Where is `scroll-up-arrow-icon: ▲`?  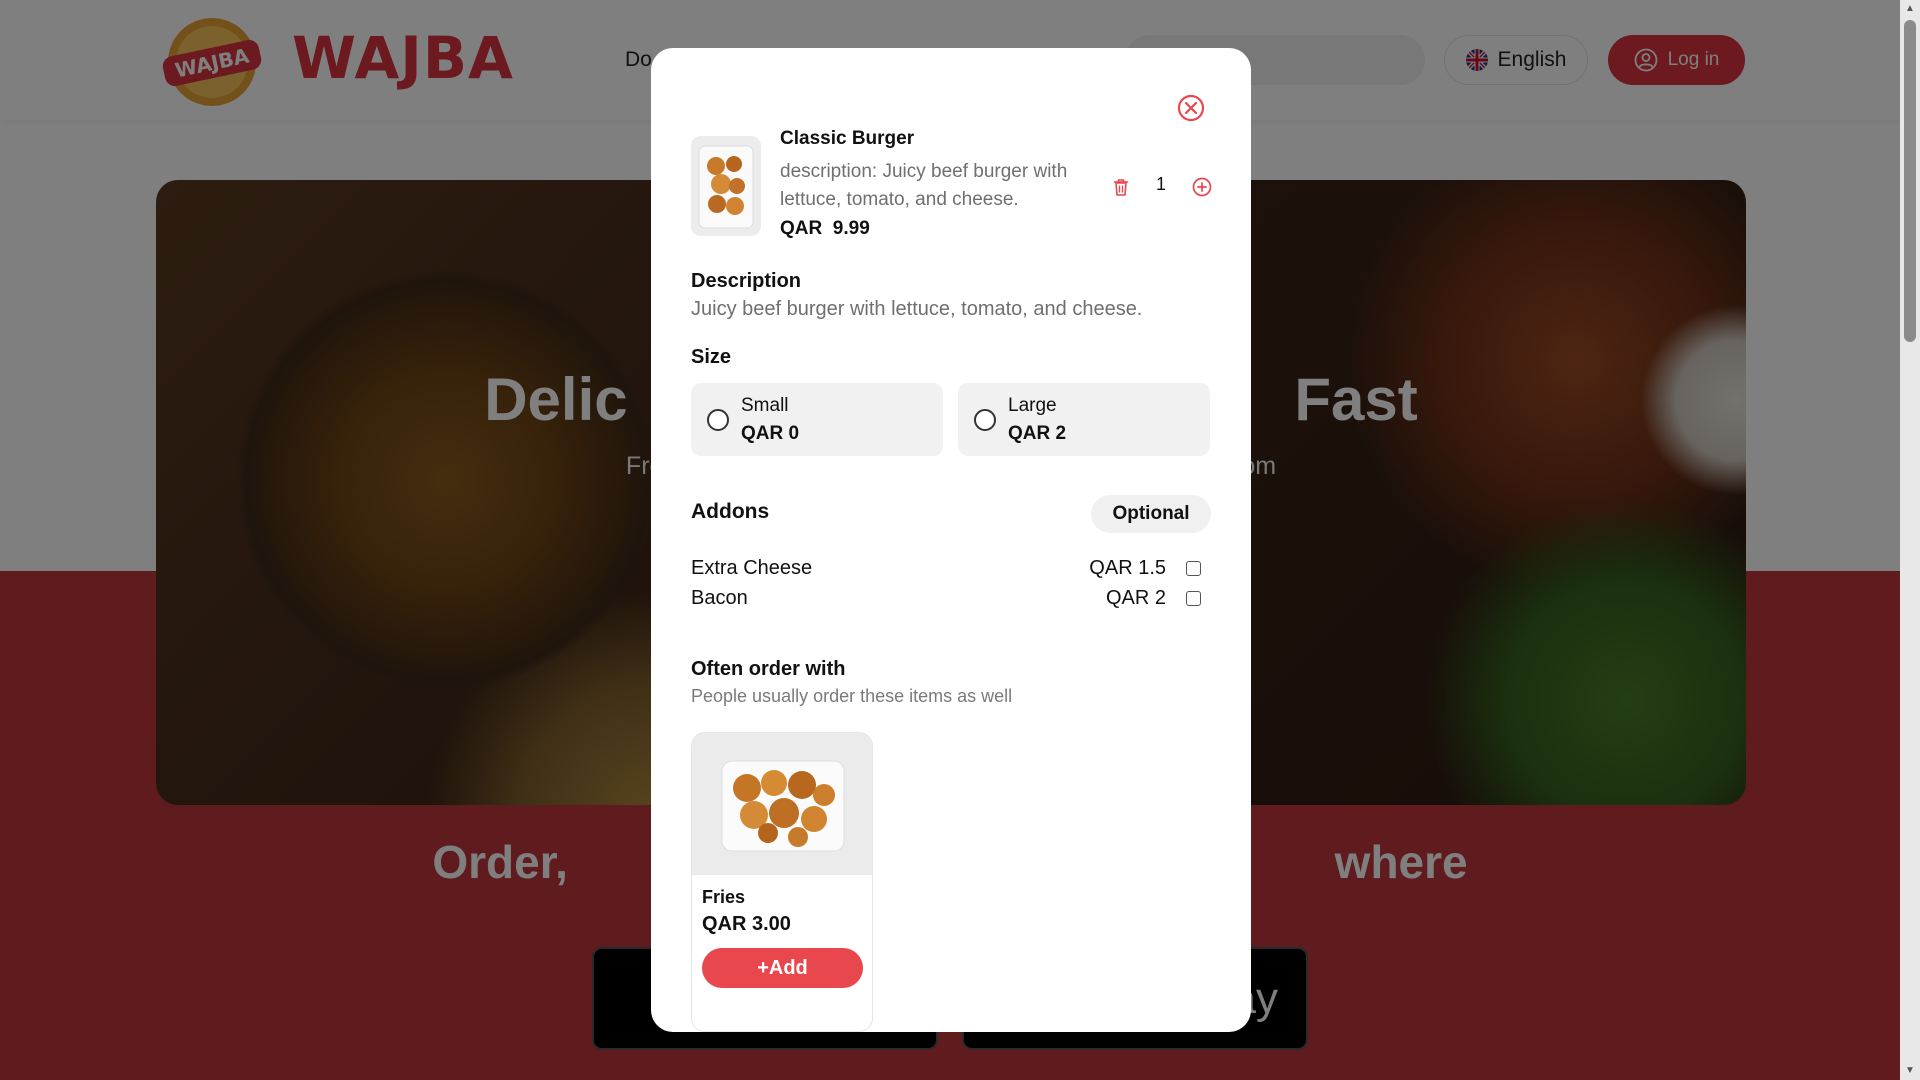 scroll-up-arrow-icon: ▲ is located at coordinates (1910, 9).